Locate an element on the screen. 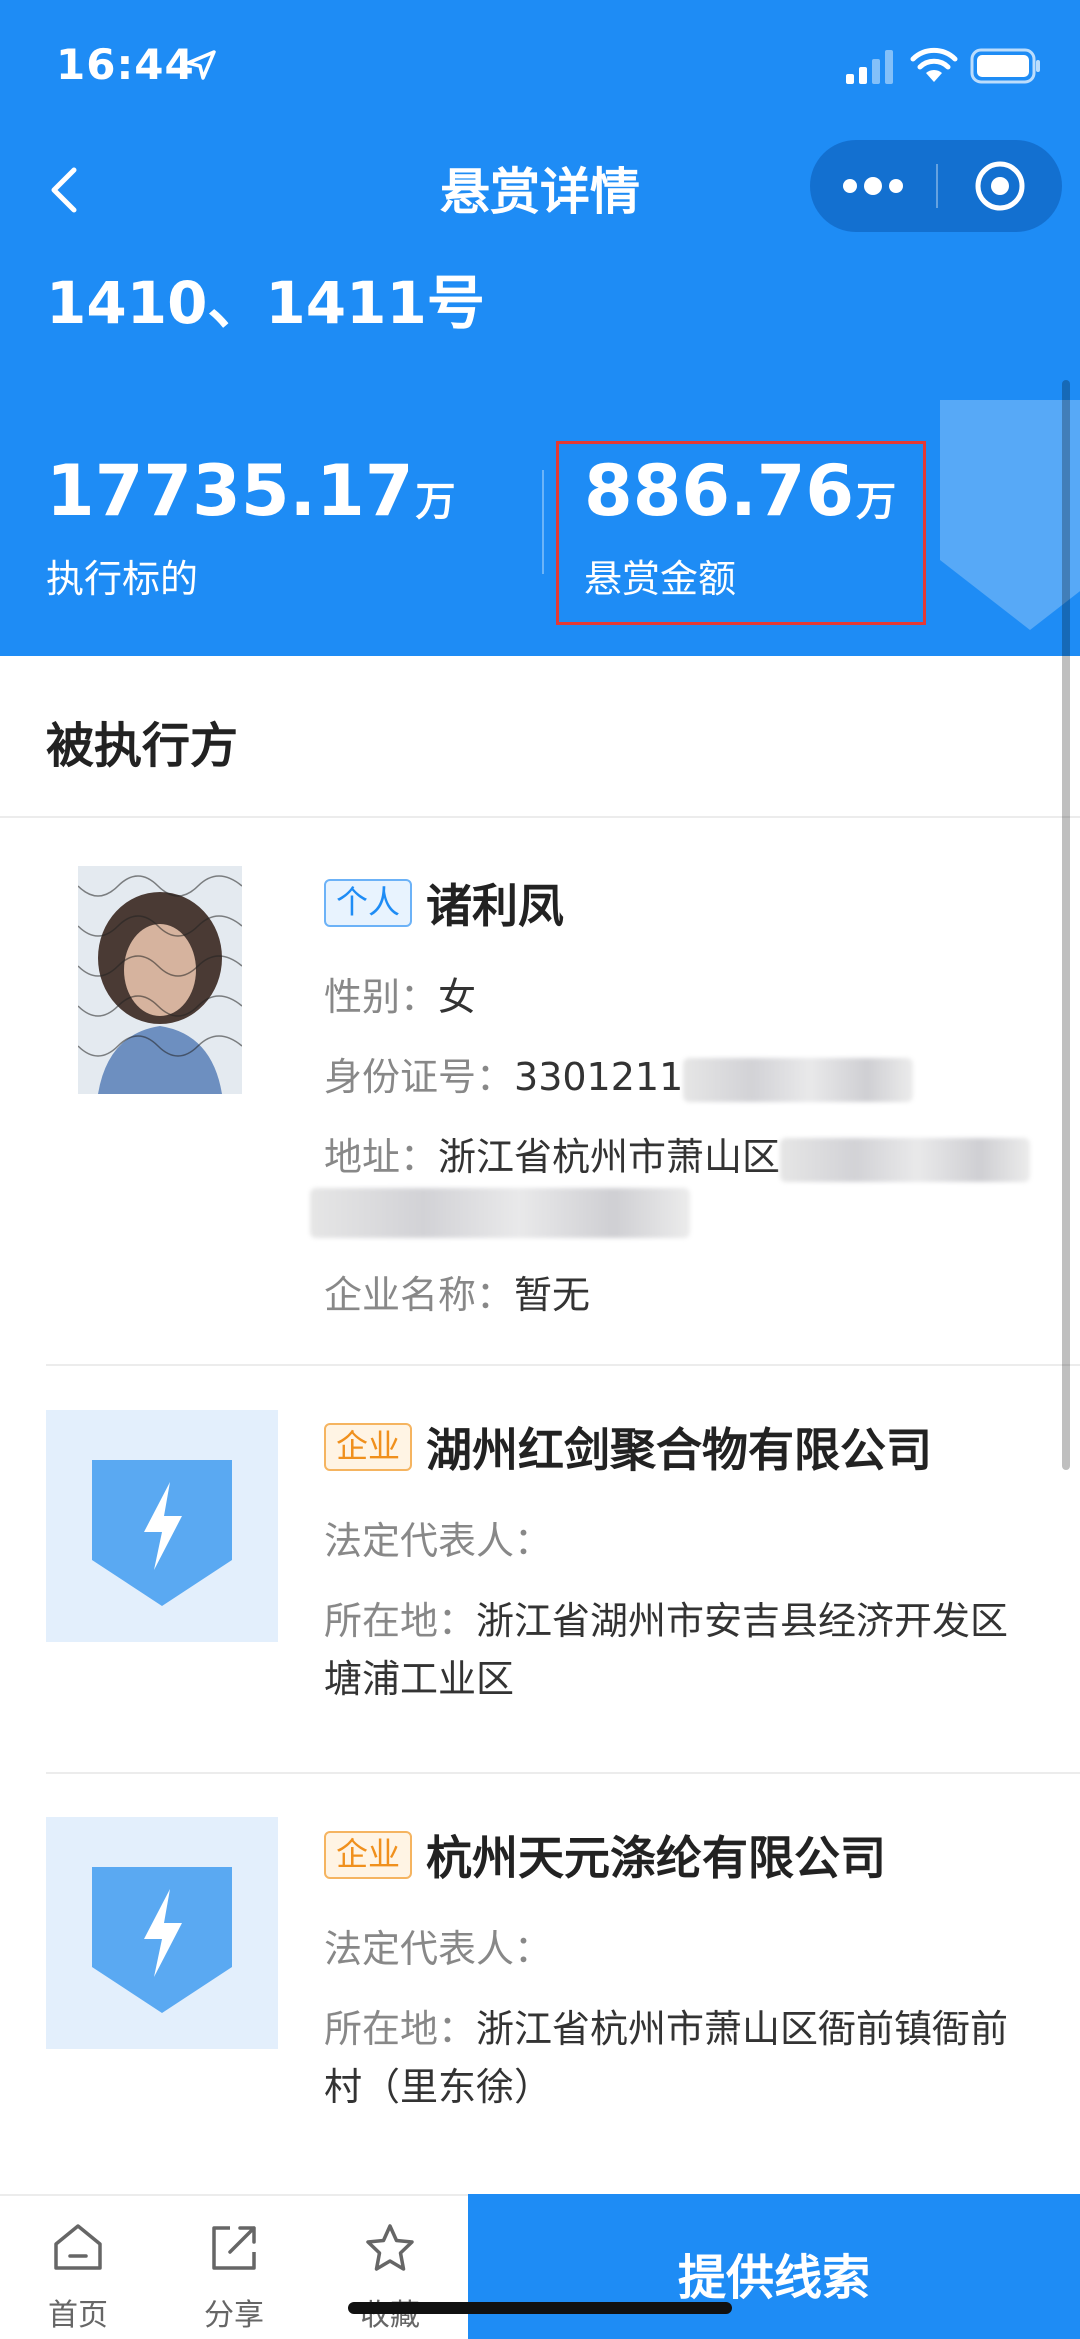 The height and width of the screenshot is (2339, 1080). location-value-line2: 村（里东徐） is located at coordinates (438, 2087).